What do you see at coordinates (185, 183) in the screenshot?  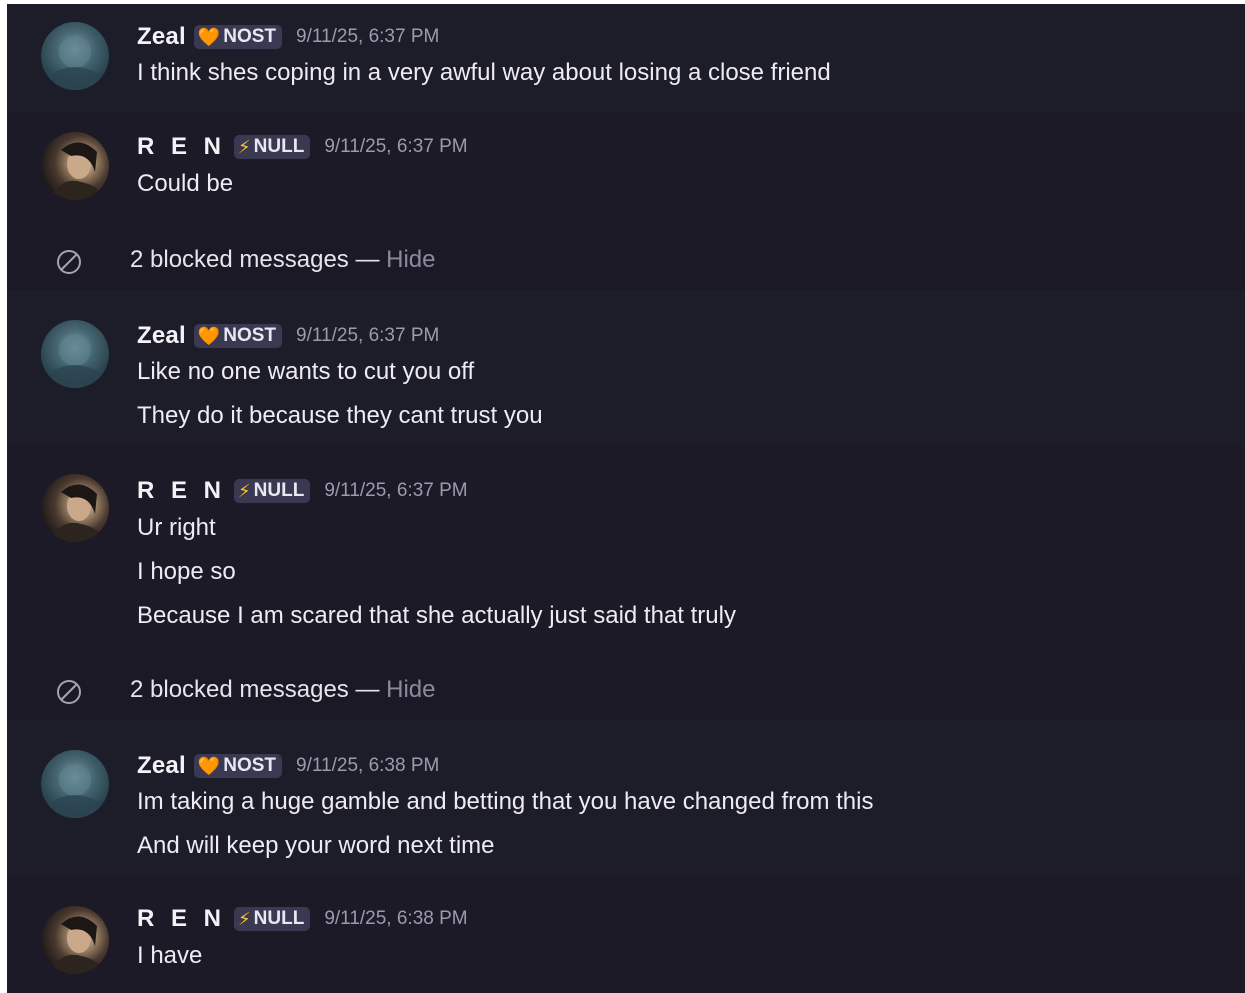 I see `message-text: Could be` at bounding box center [185, 183].